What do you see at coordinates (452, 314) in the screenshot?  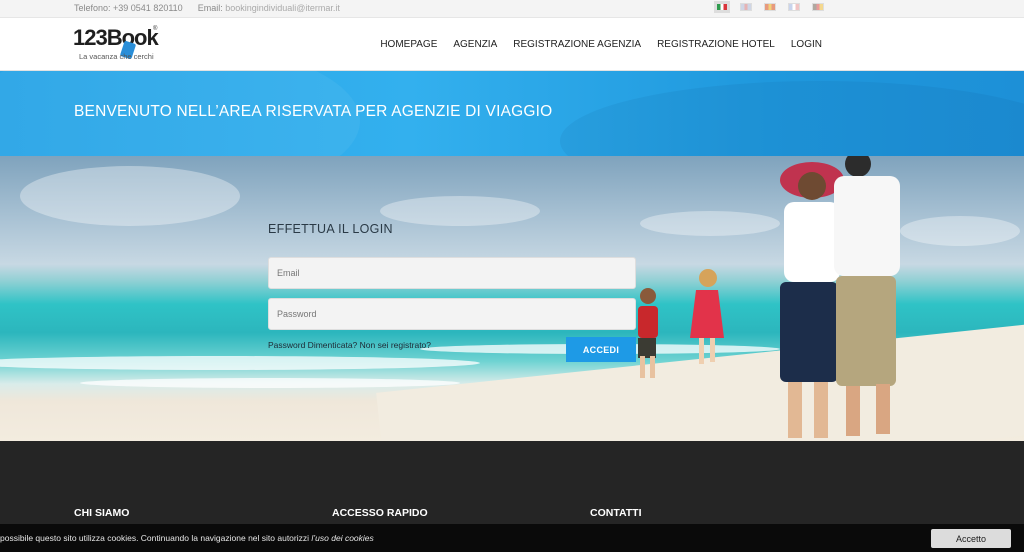 I see `password-field` at bounding box center [452, 314].